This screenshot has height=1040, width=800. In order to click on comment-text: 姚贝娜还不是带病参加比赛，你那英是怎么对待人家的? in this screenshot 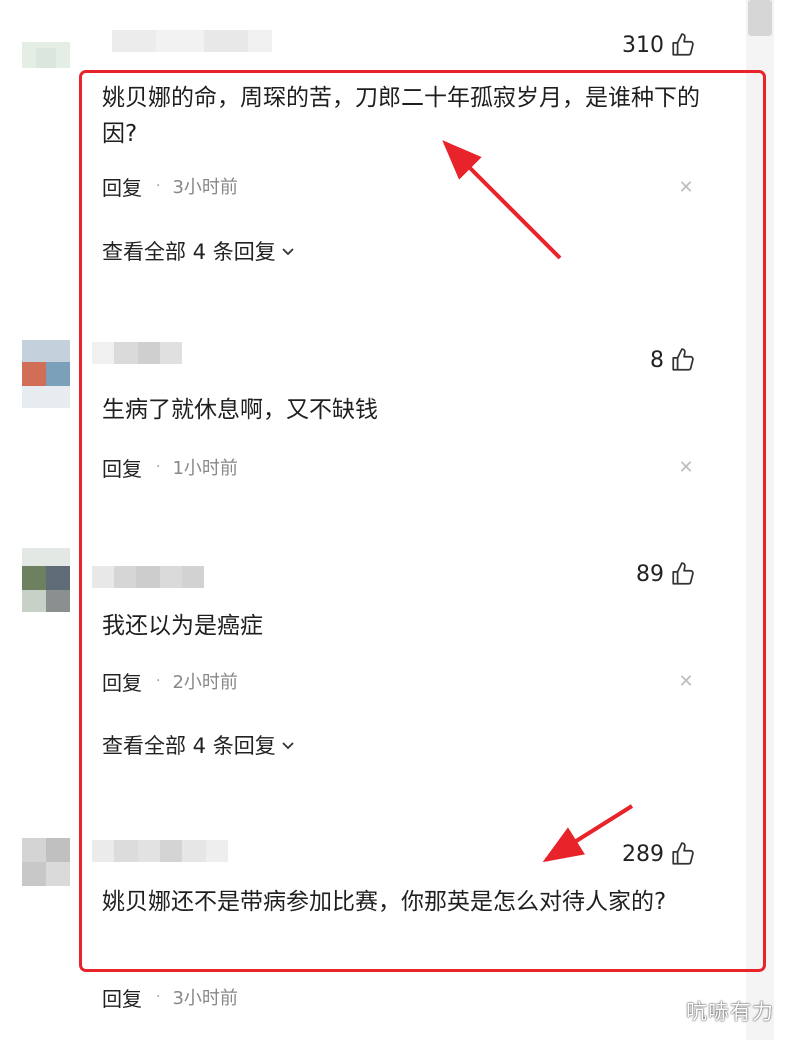, I will do `click(384, 902)`.